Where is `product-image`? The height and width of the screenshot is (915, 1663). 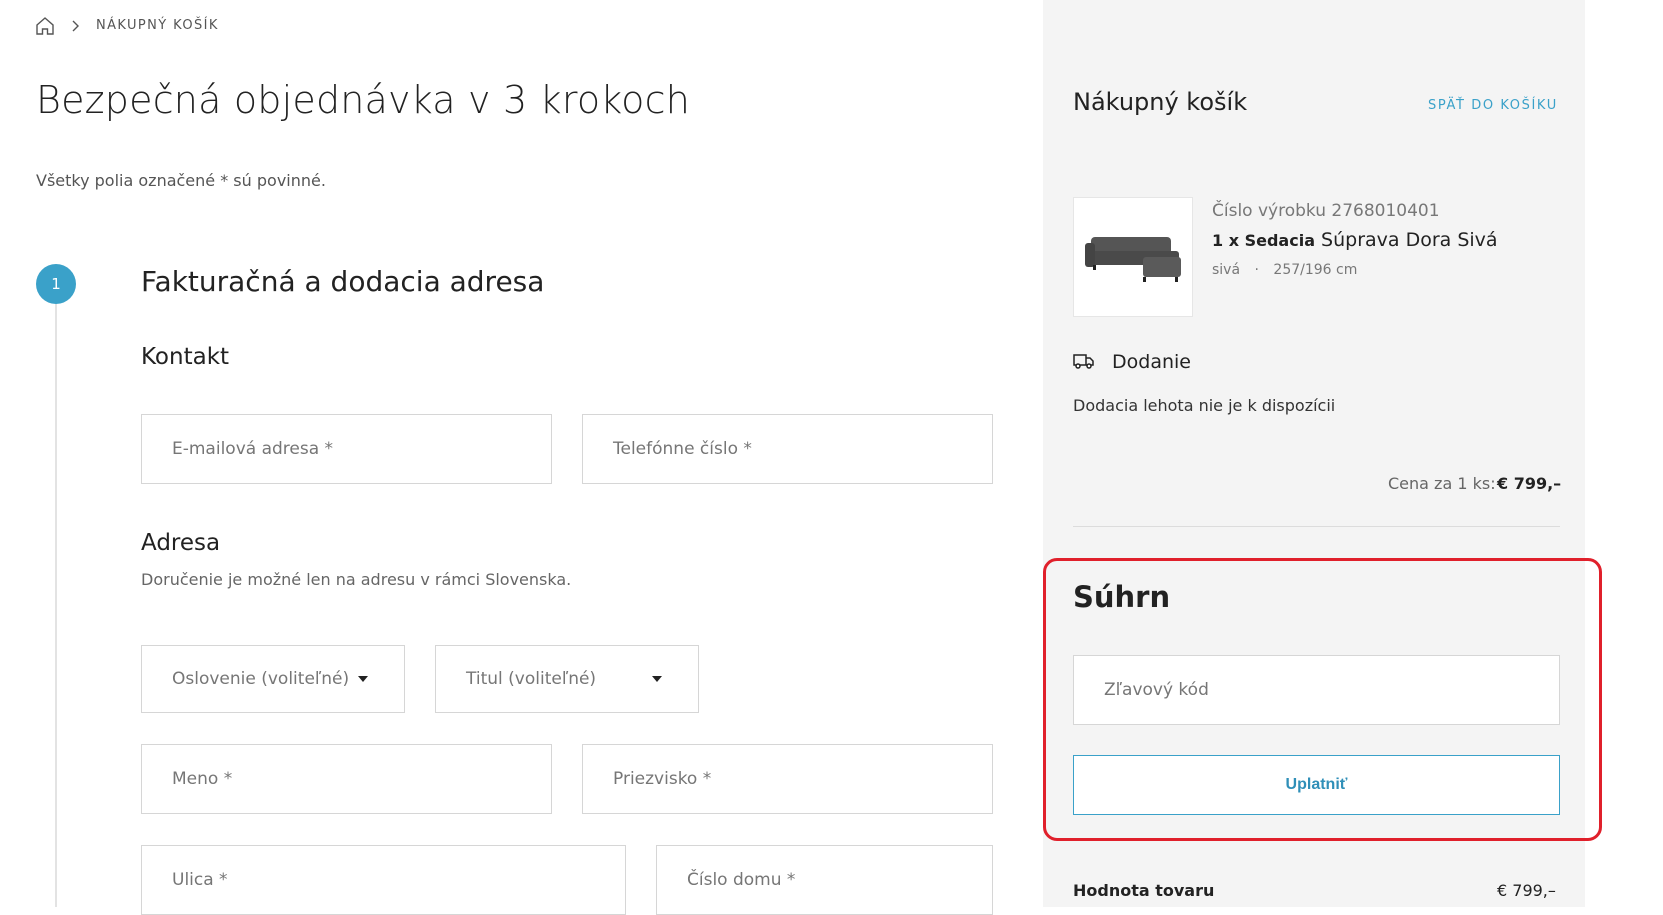 product-image is located at coordinates (1133, 257).